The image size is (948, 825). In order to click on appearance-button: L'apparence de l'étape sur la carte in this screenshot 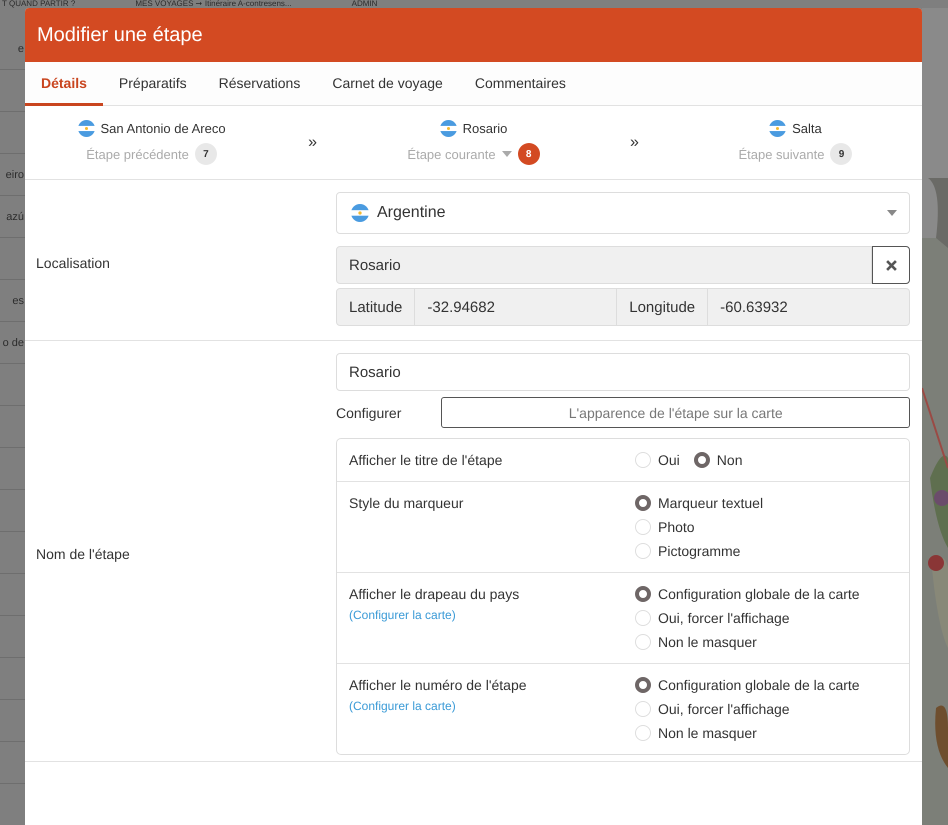, I will do `click(675, 412)`.